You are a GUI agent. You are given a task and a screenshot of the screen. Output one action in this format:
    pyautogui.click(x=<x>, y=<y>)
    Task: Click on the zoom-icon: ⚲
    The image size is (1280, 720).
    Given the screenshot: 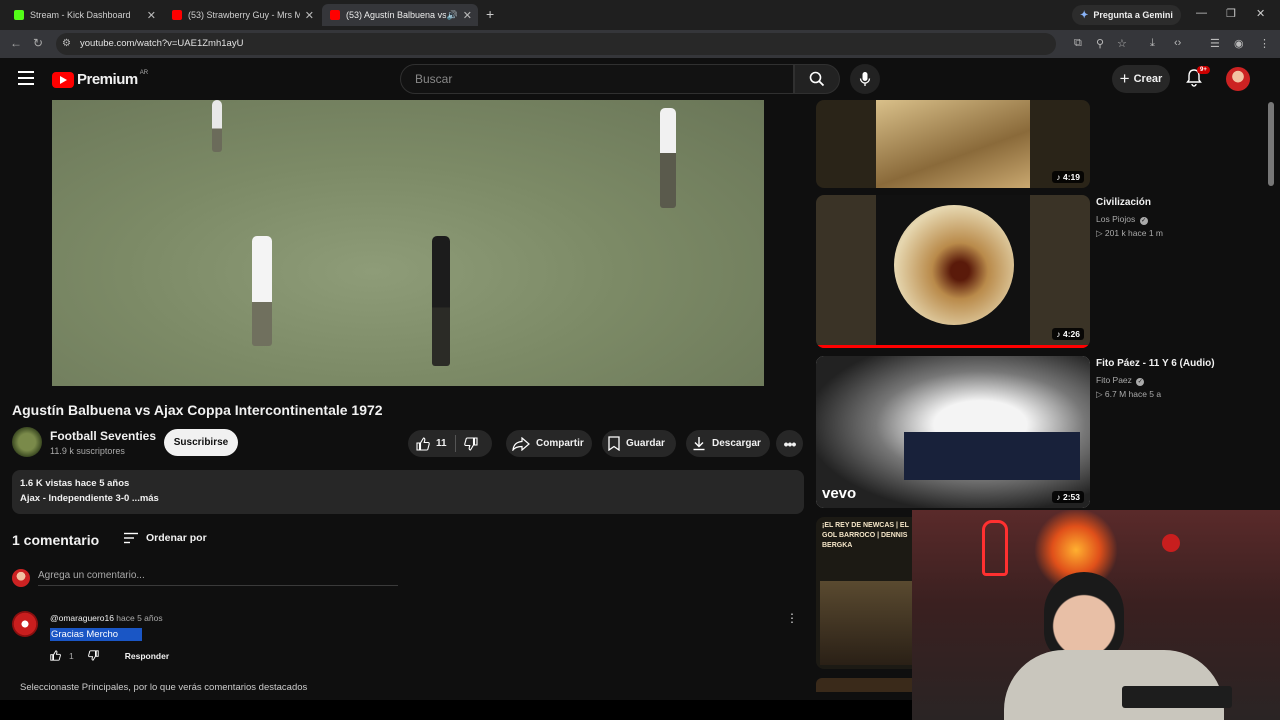 What is the action you would take?
    pyautogui.click(x=1100, y=43)
    